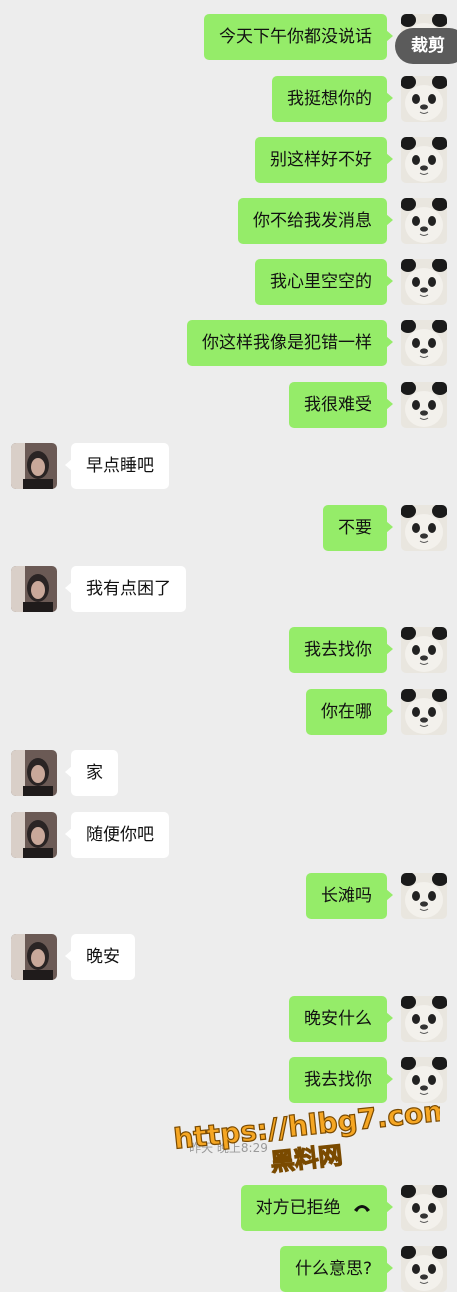  What do you see at coordinates (228, 896) in the screenshot?
I see `message-row: 长滩吗` at bounding box center [228, 896].